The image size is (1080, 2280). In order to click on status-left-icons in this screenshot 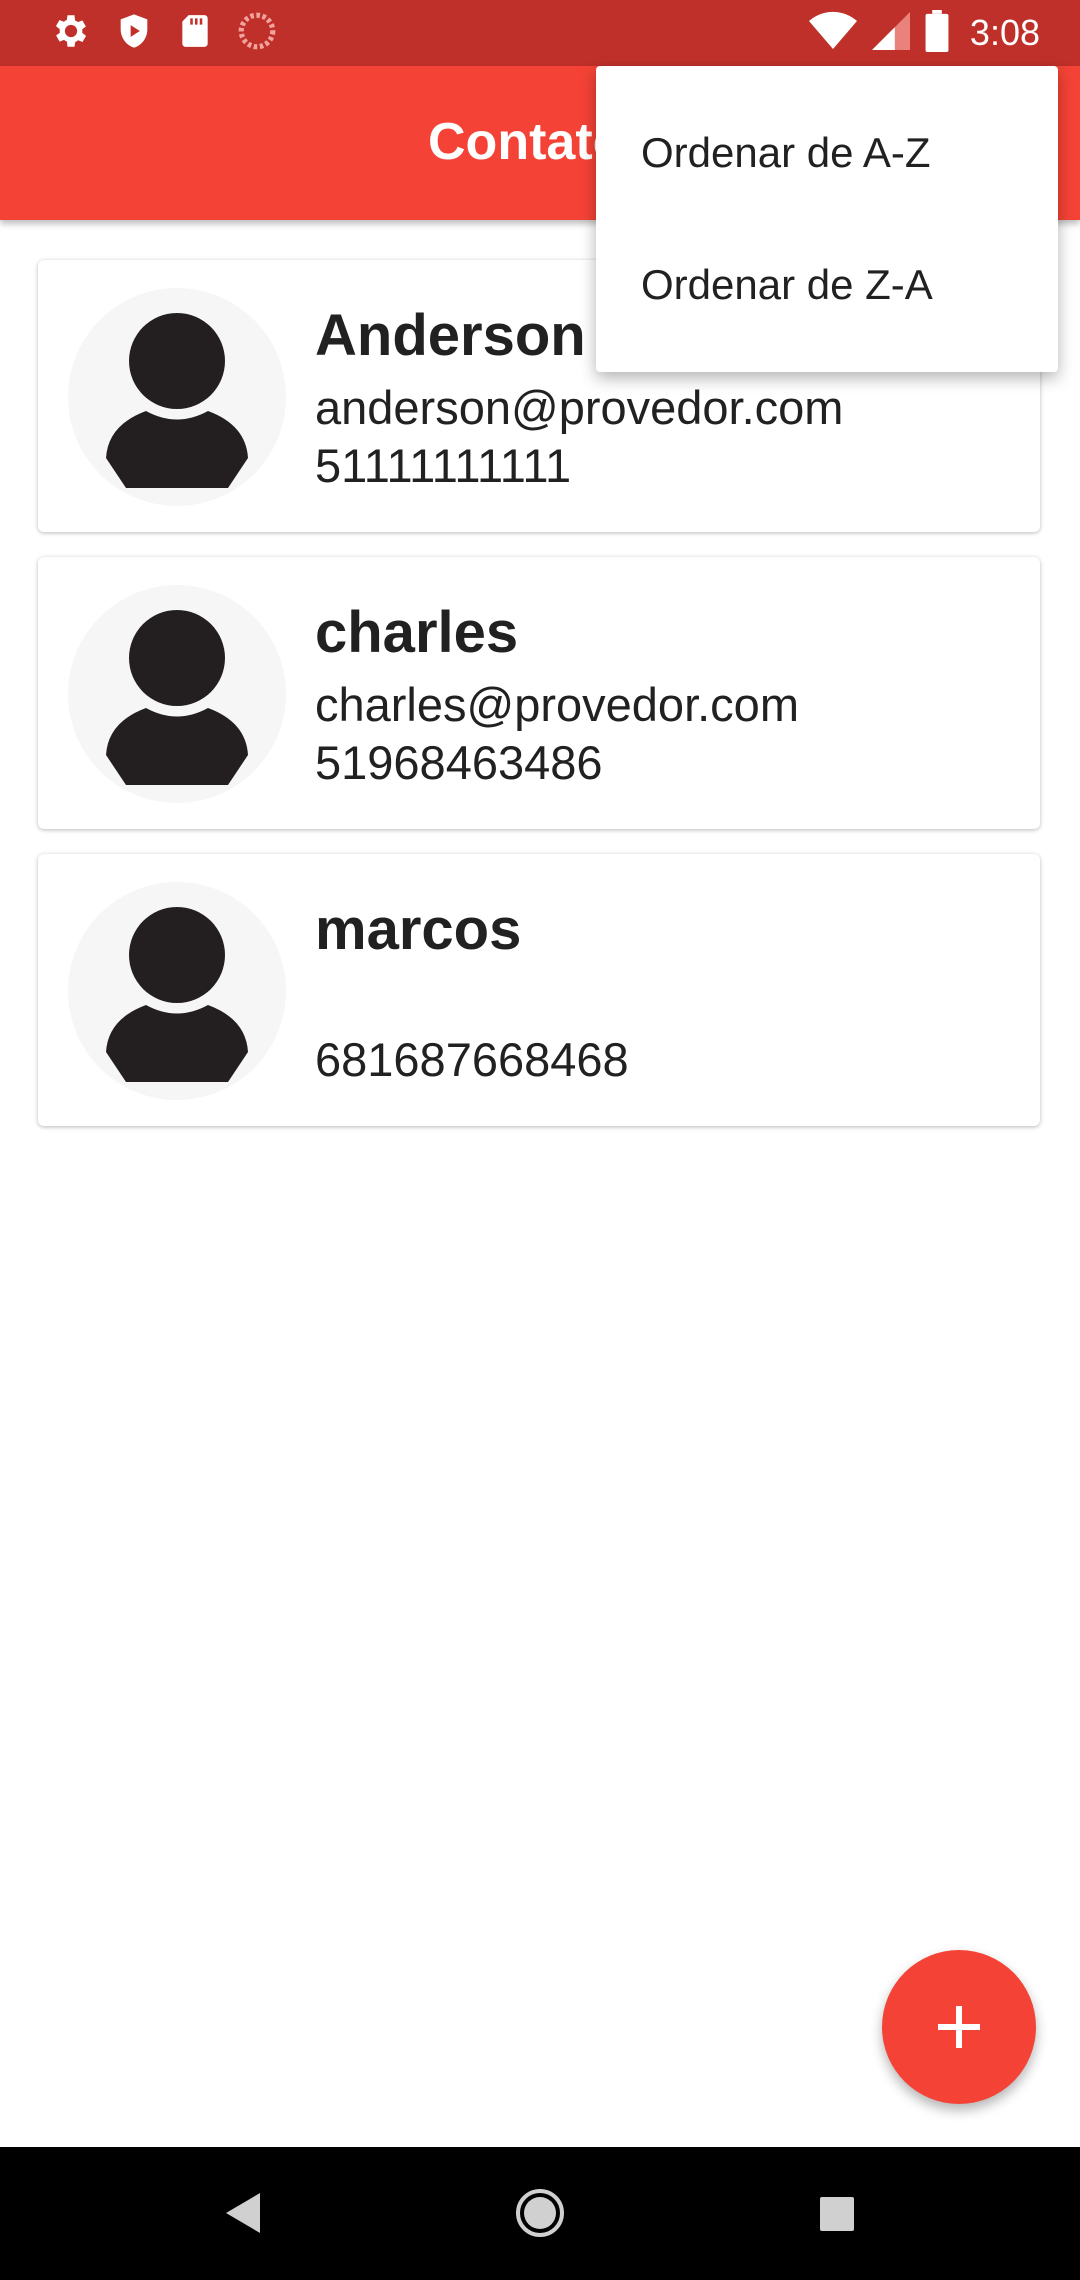, I will do `click(164, 33)`.